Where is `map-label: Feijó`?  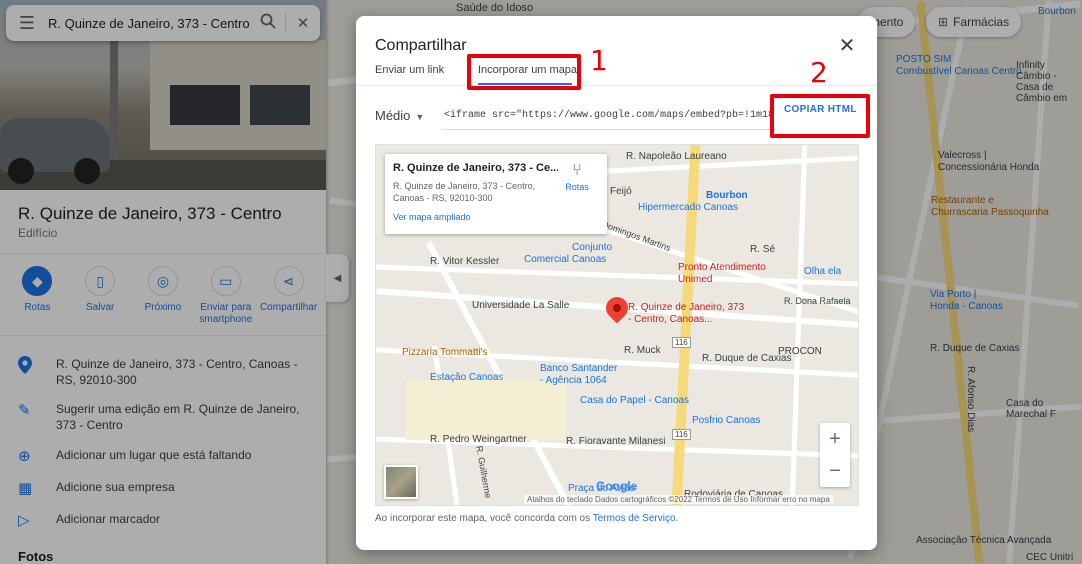
map-label: Feijó is located at coordinates (621, 191).